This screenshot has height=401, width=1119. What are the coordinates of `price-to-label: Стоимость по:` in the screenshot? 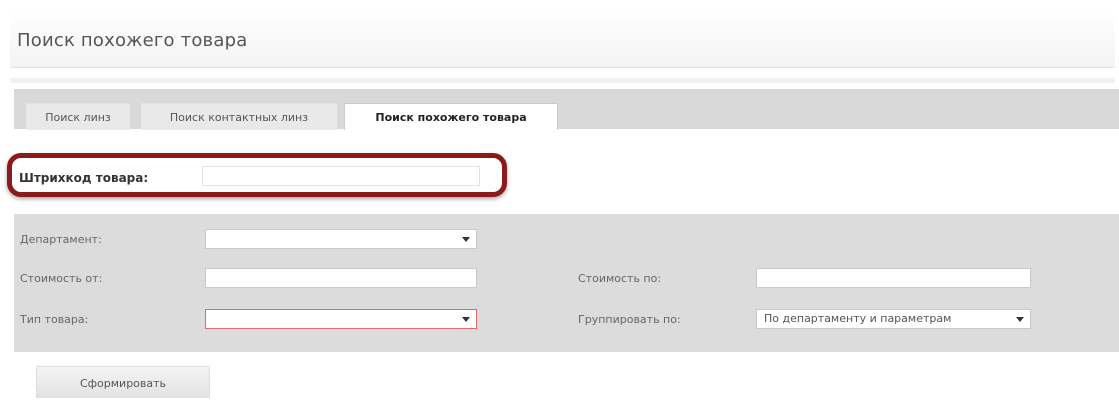 It's located at (620, 278).